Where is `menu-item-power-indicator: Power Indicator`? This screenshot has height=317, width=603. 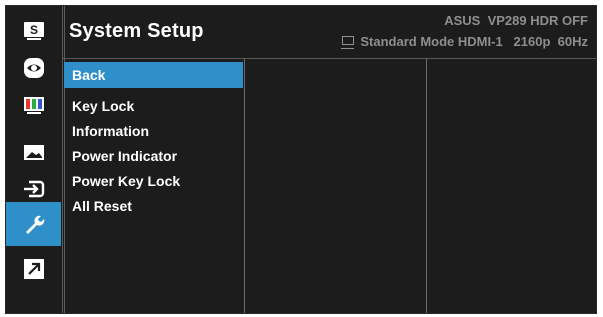
menu-item-power-indicator: Power Indicator is located at coordinates (153, 156).